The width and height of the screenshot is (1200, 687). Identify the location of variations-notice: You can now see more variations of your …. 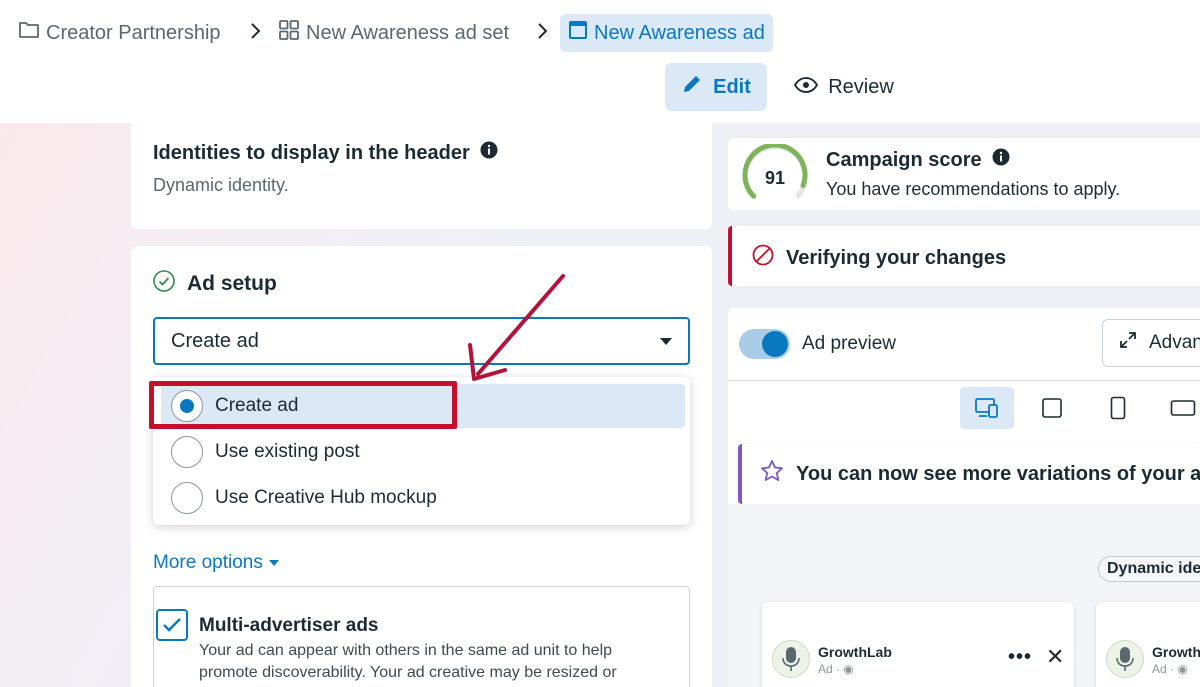
(969, 474).